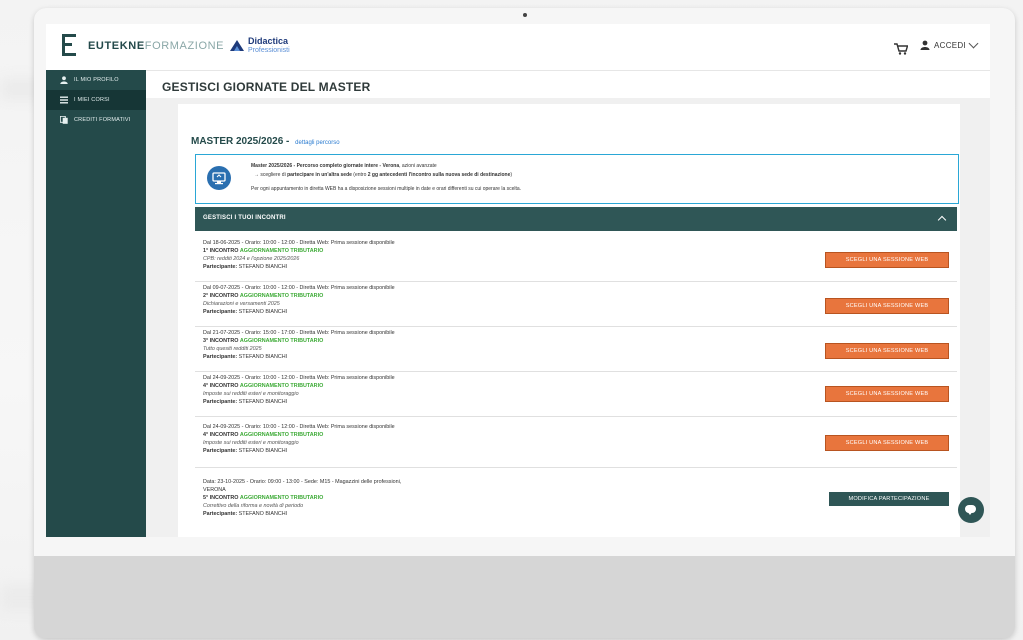 The width and height of the screenshot is (1023, 640). Describe the element at coordinates (263, 296) in the screenshot. I see `meeting-title: 2° INCONTRO AGGIORNAMENTO TRIBUTARIO` at that location.